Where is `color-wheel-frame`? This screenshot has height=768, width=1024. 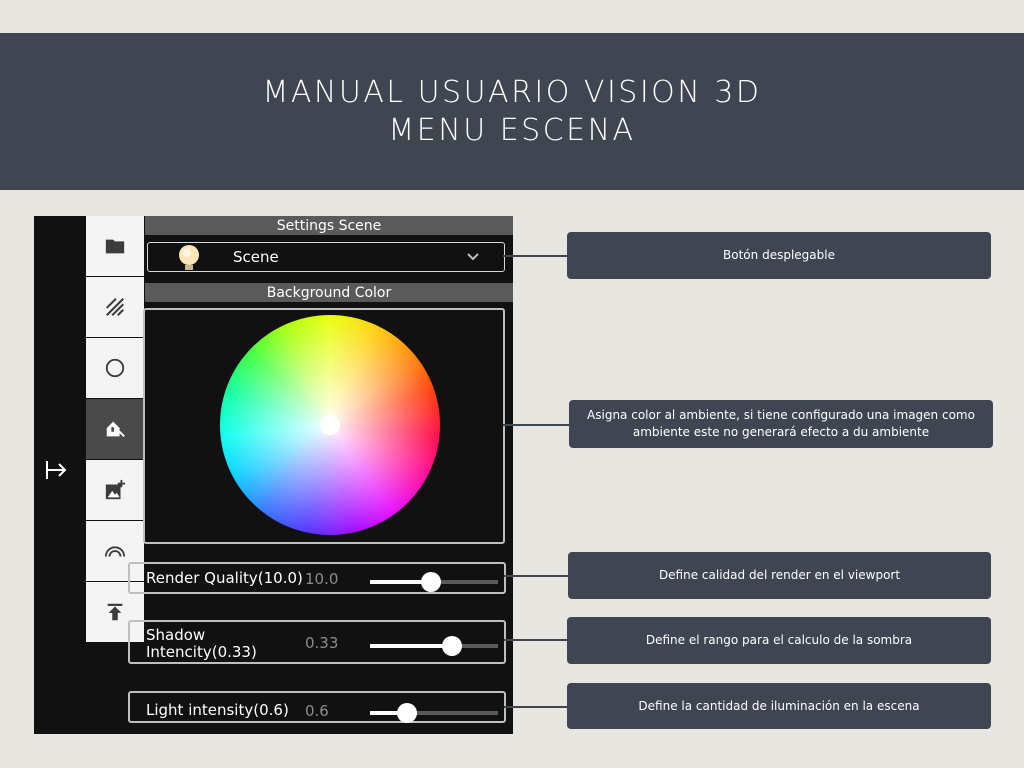
color-wheel-frame is located at coordinates (324, 426).